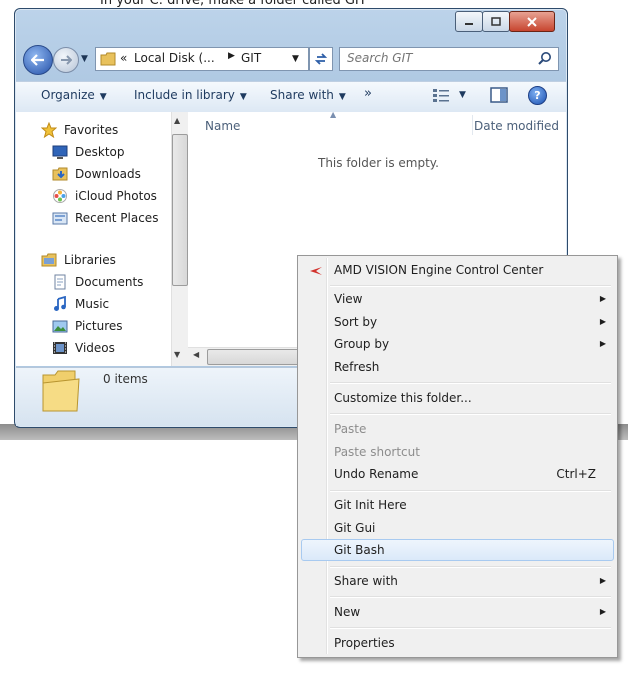  Describe the element at coordinates (368, 93) in the screenshot. I see `more-commands-button: »` at that location.